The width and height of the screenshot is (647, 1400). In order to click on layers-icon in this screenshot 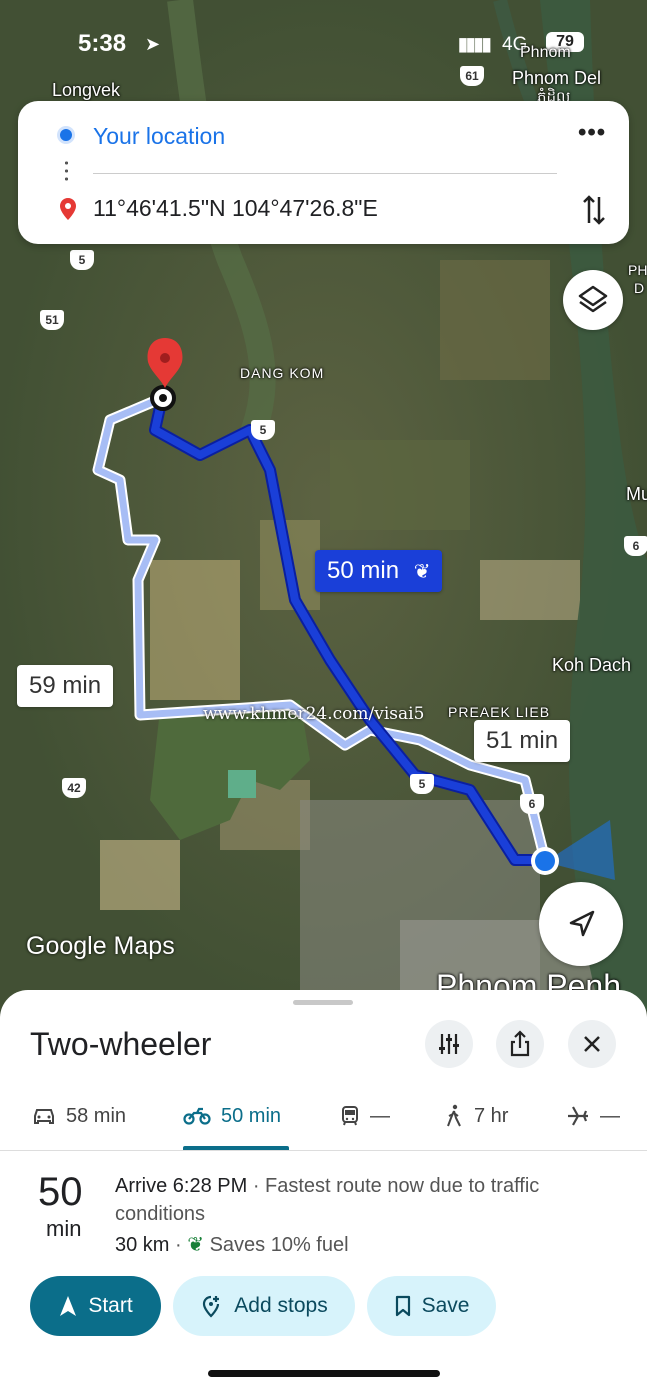, I will do `click(593, 299)`.